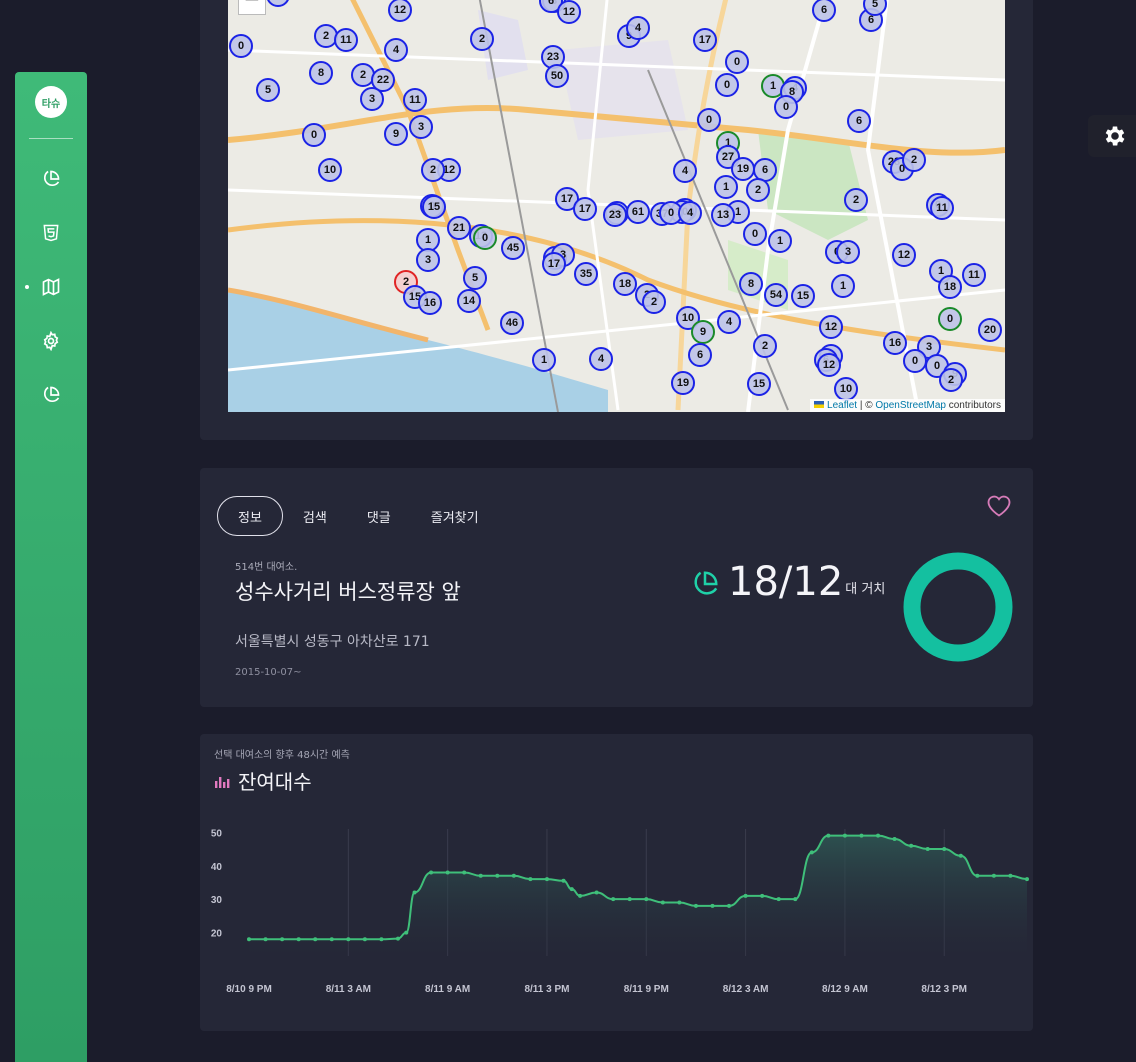 The height and width of the screenshot is (1062, 1136). What do you see at coordinates (250, 516) in the screenshot?
I see `tab-info: 정보` at bounding box center [250, 516].